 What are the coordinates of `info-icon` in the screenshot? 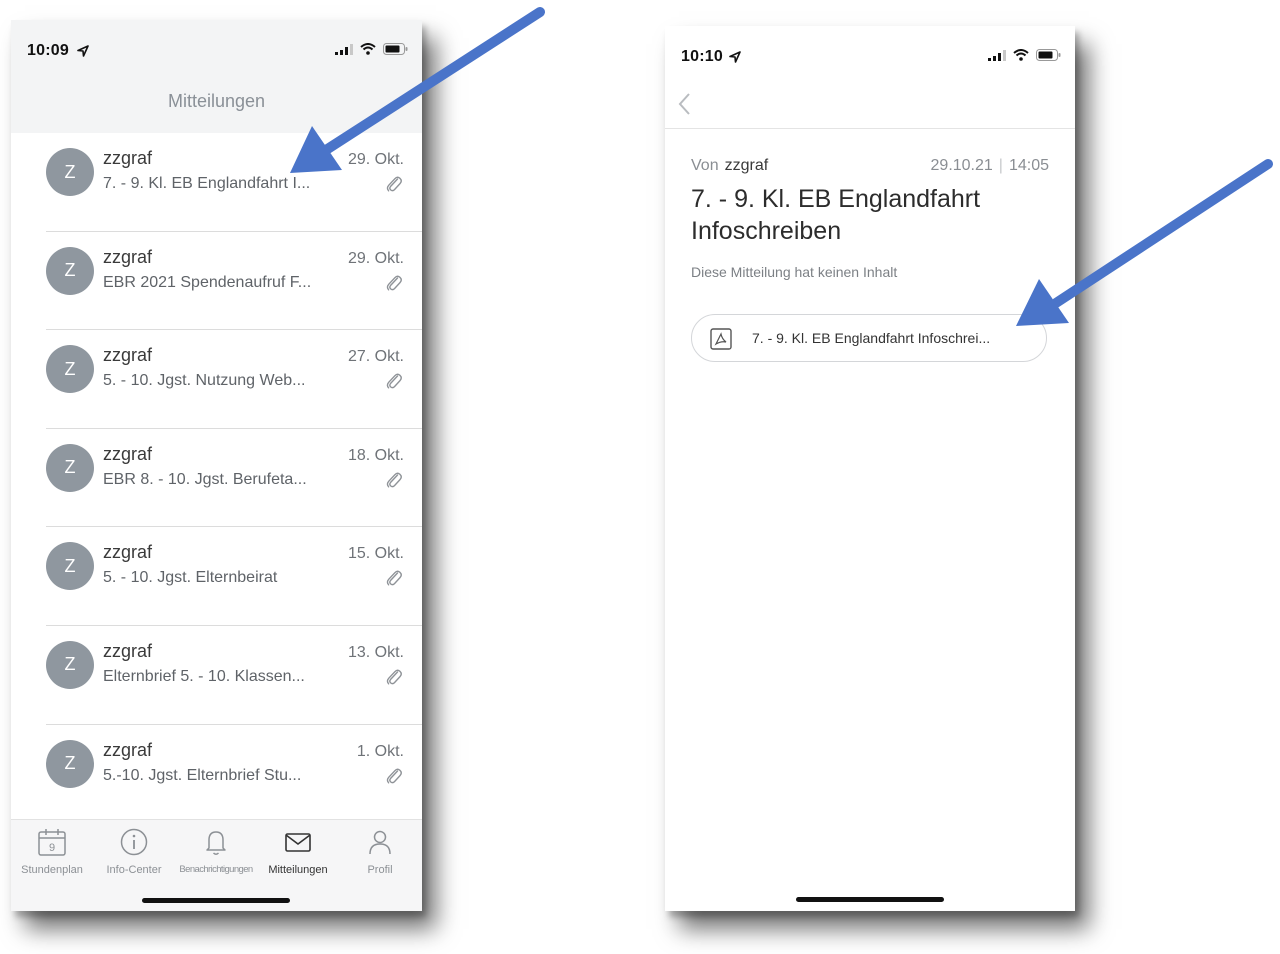 It's located at (134, 842).